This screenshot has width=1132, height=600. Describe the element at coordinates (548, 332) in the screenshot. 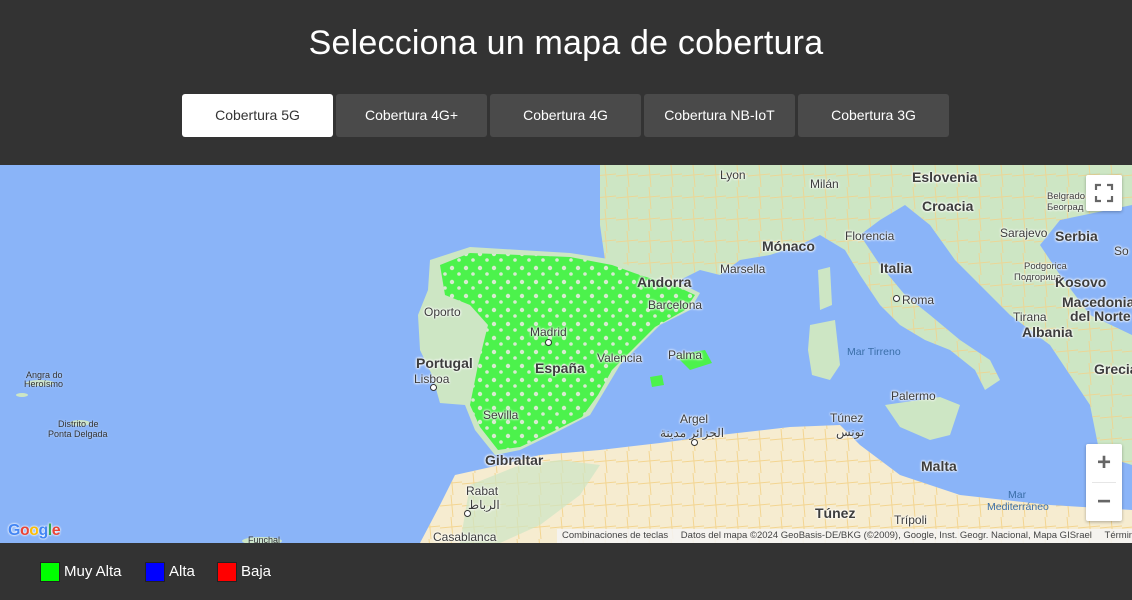

I see `map-label-madrid: Madrid` at that location.